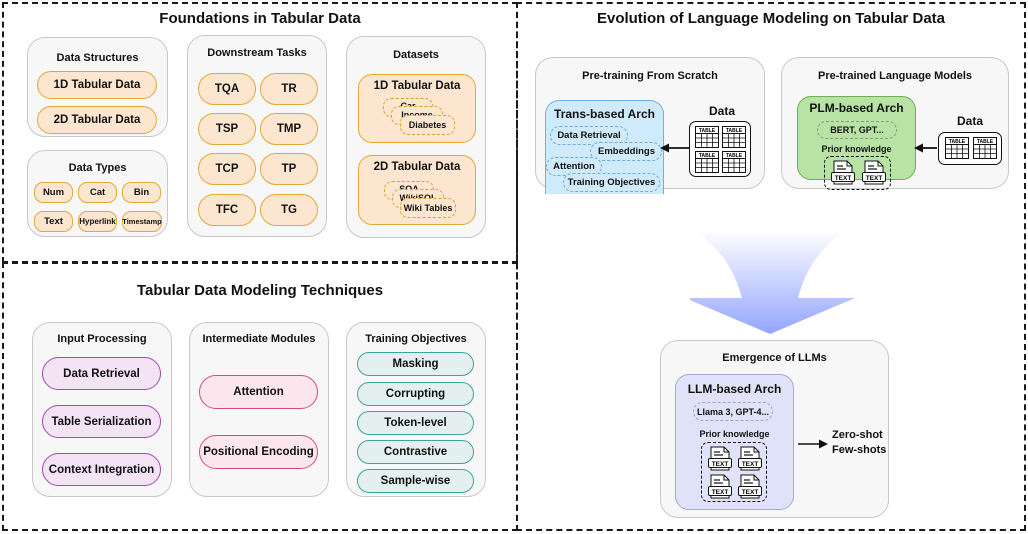 Image resolution: width=1028 pixels, height=534 pixels. Describe the element at coordinates (772, 282) in the screenshot. I see `evolution-down-arrow` at that location.